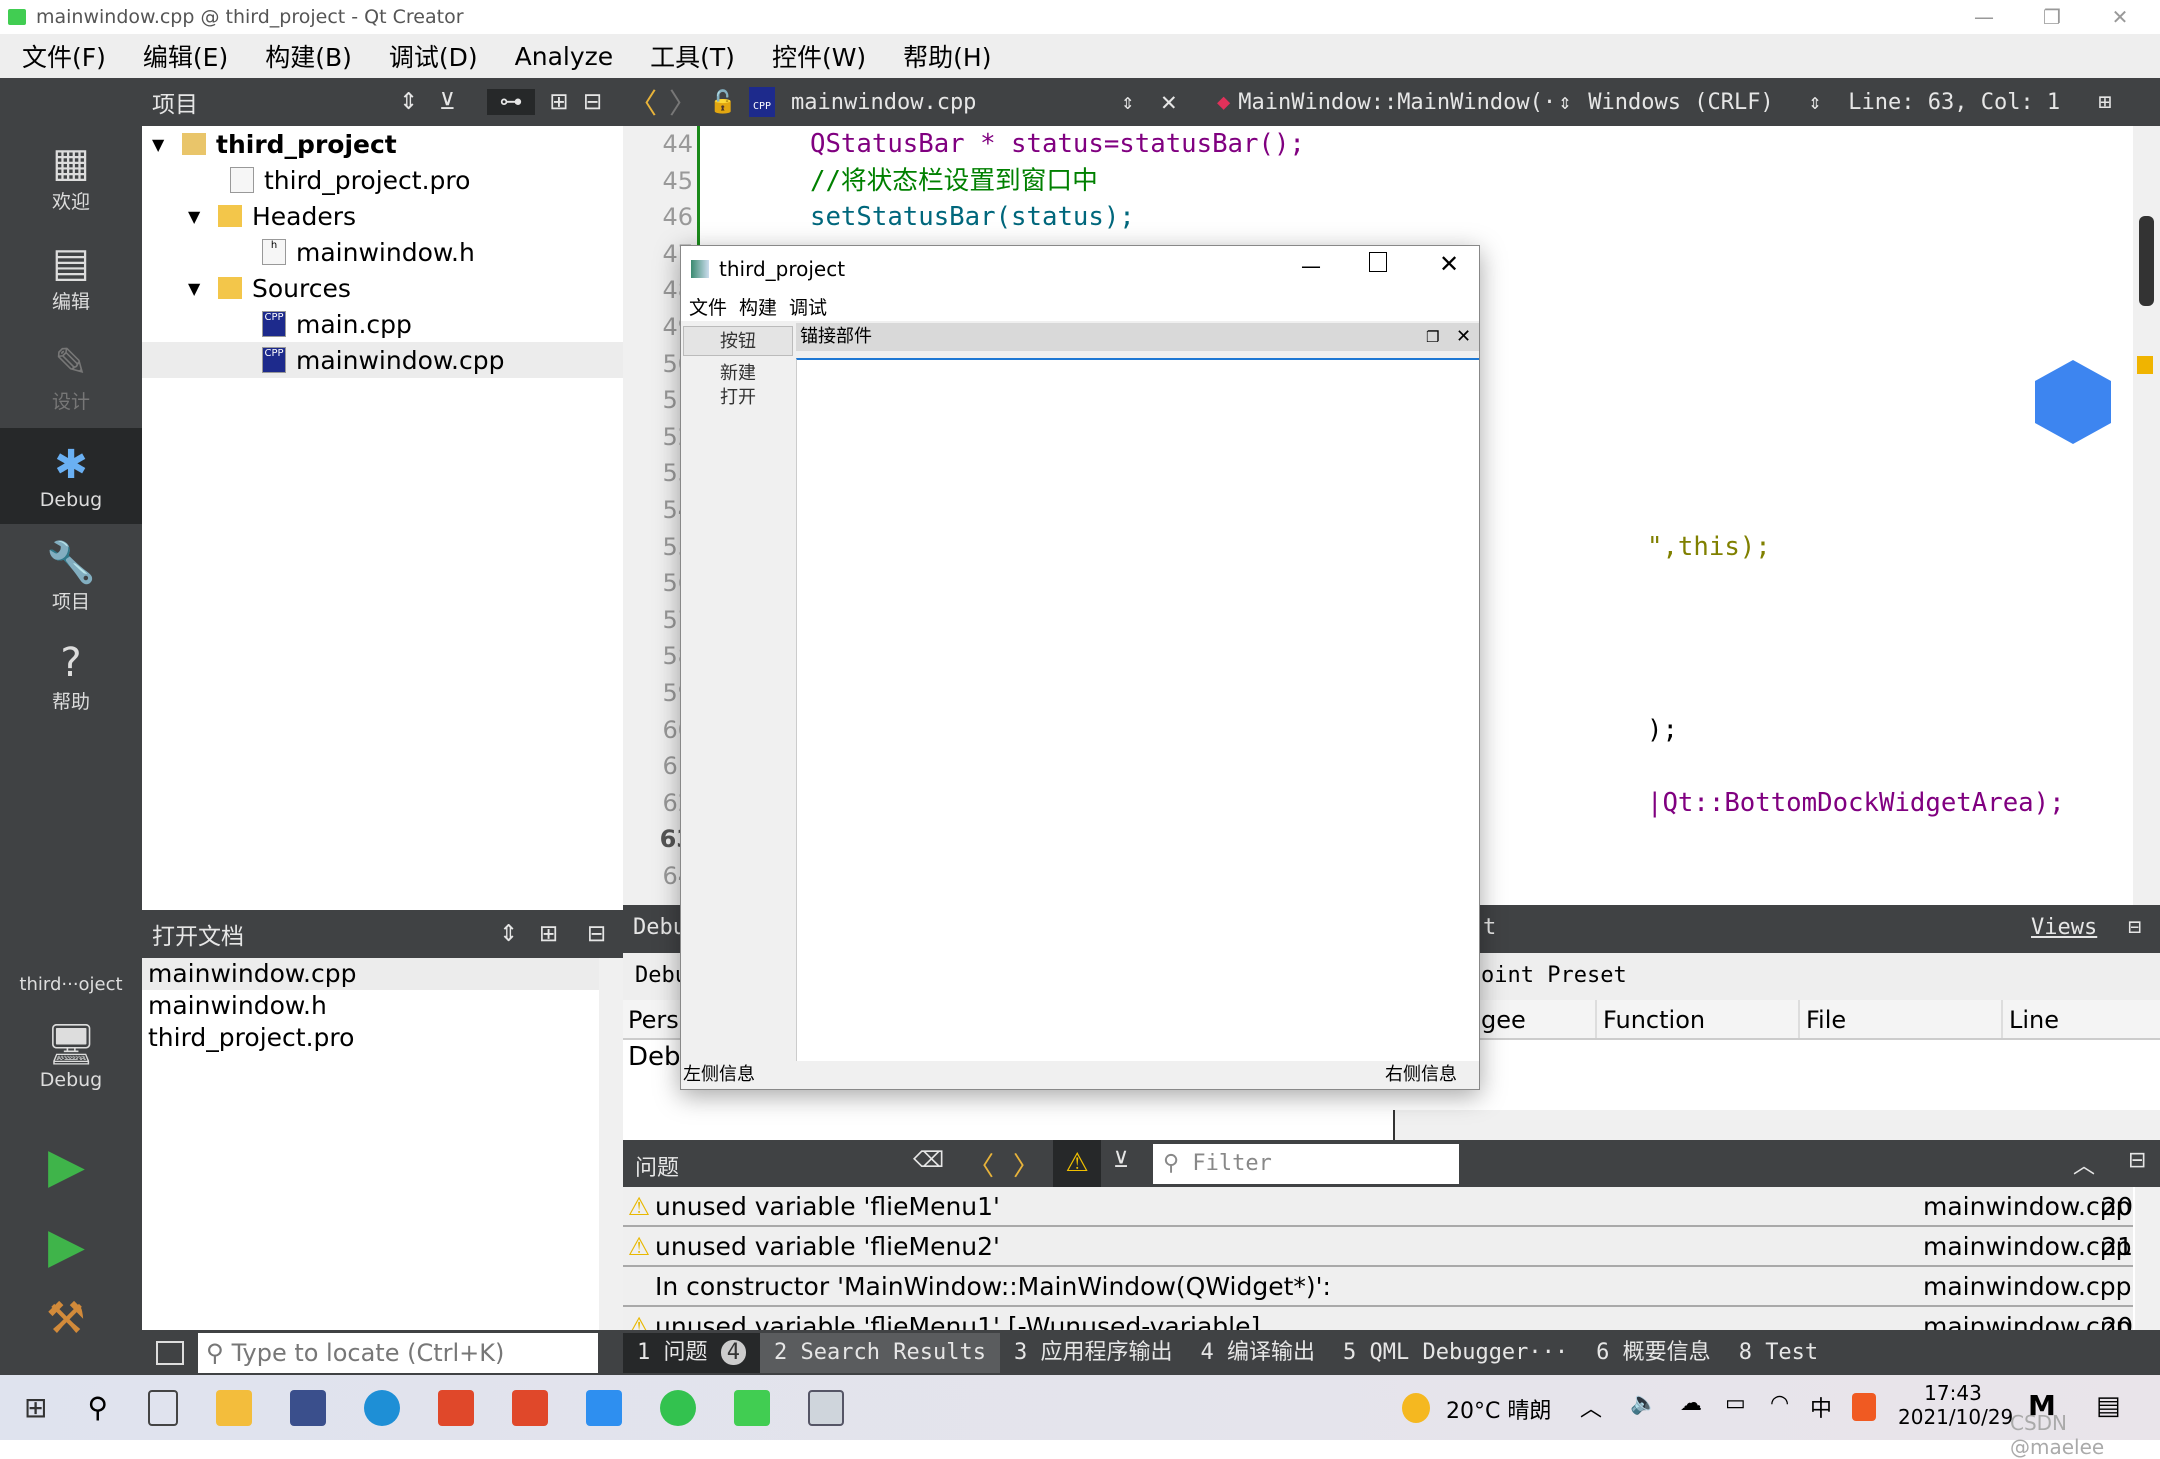  I want to click on table-row: Deb, so click(654, 1057).